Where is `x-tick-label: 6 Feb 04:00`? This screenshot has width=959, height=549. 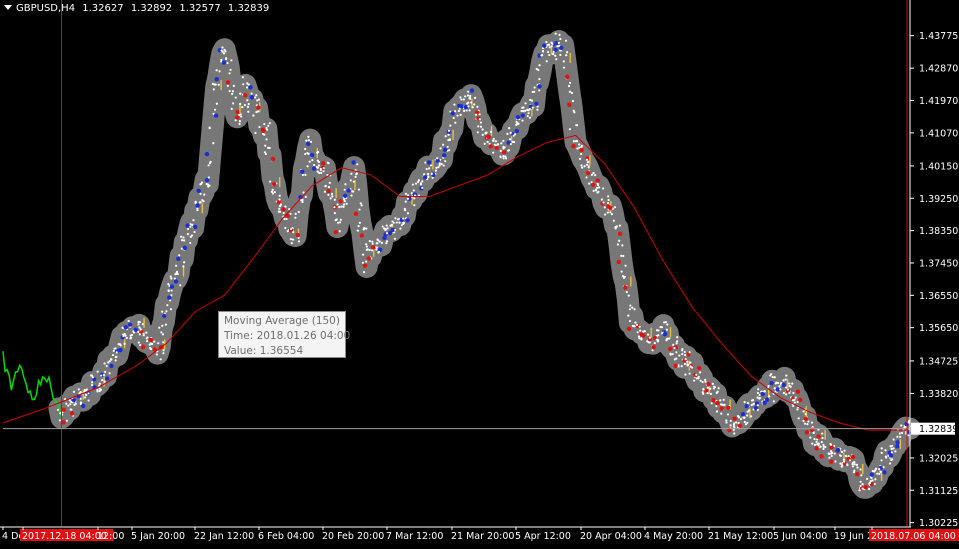 x-tick-label: 6 Feb 04:00 is located at coordinates (286, 536).